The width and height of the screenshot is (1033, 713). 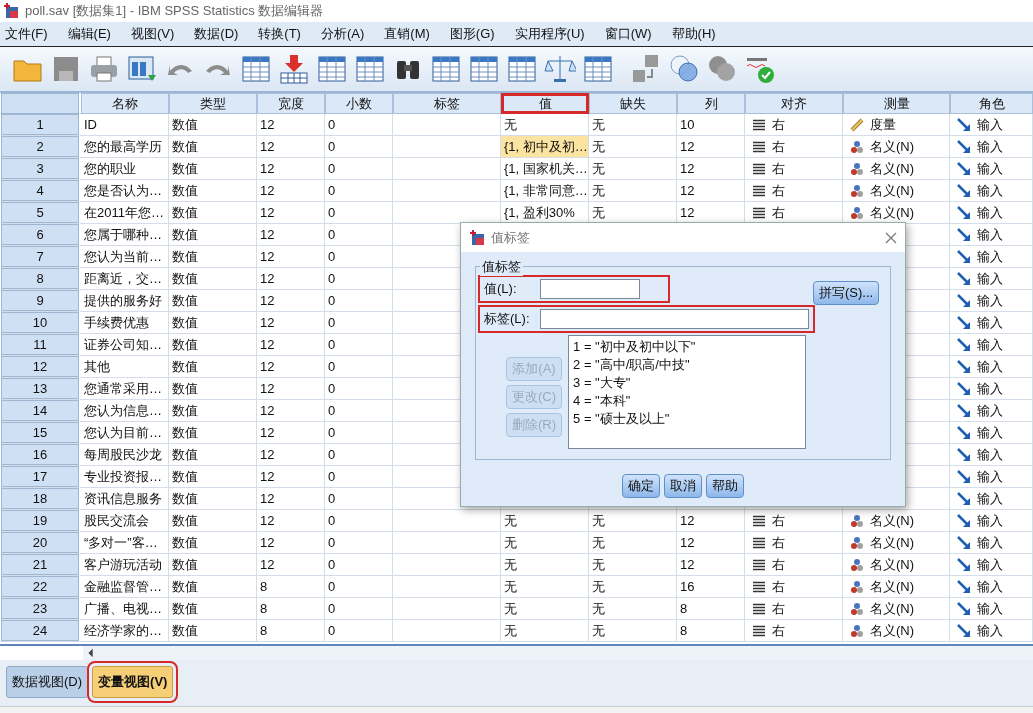 What do you see at coordinates (687, 419) in the screenshot?
I see `list-item: 5 = "硕士及以上"` at bounding box center [687, 419].